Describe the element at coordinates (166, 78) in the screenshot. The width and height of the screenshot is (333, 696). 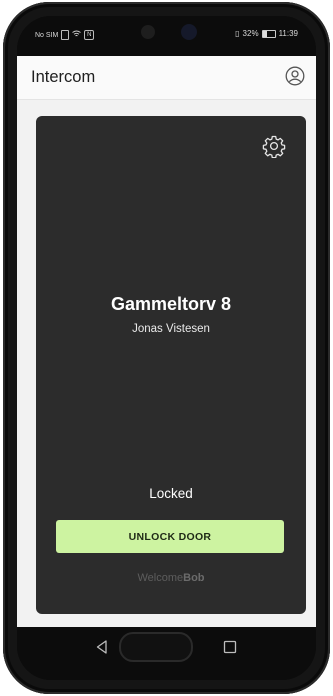
I see `app-bar: Intercom` at that location.